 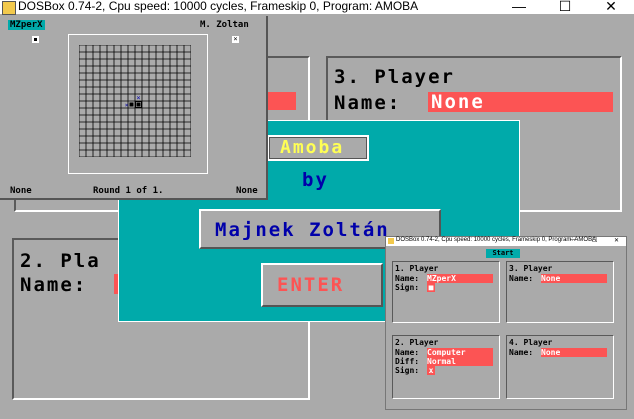 I want to click on mini-player4-panel: 4. Player Name: None, so click(x=560, y=367).